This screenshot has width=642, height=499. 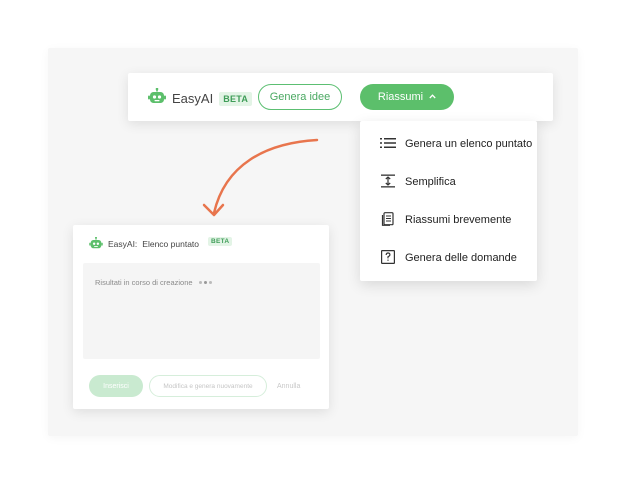 I want to click on menu-item-generate-questions: Genera delle domande, so click(x=448, y=258).